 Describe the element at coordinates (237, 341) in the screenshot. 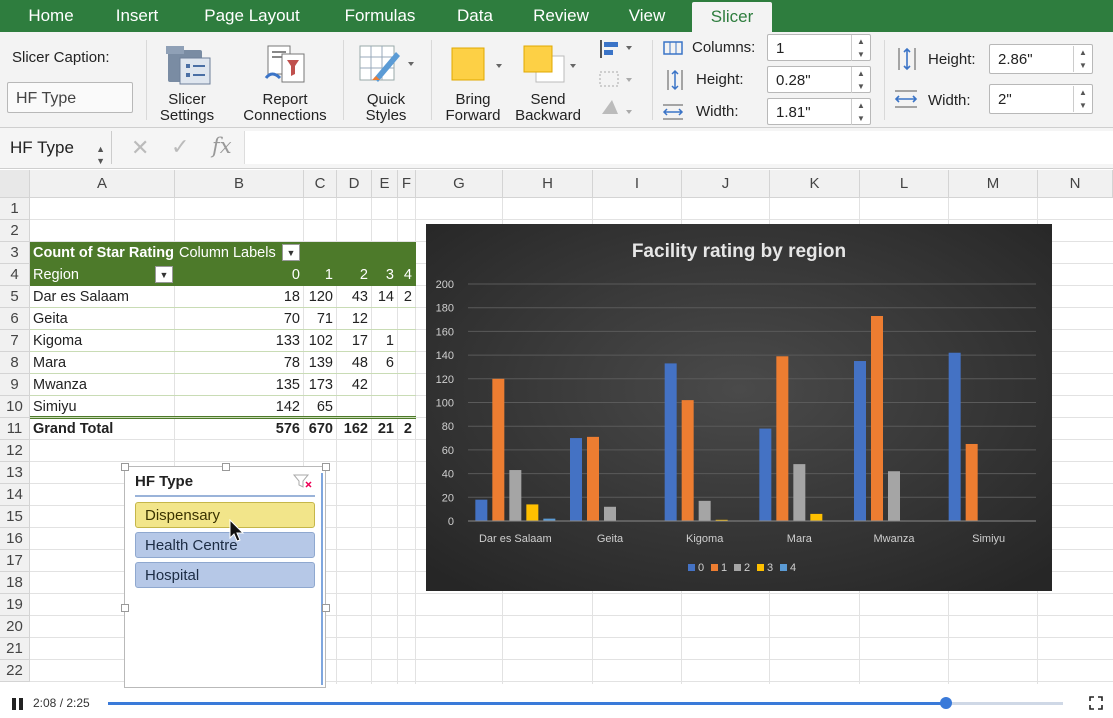

I see `pivot-value: 133` at that location.